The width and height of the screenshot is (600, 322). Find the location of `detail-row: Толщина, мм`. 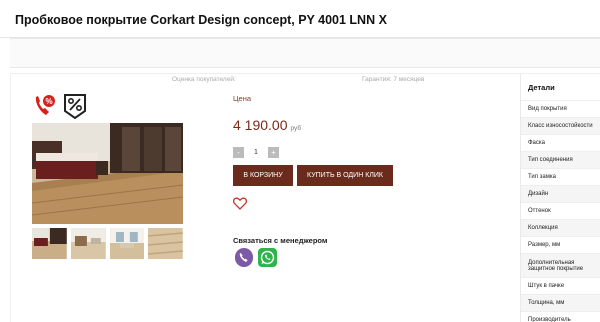

detail-row: Толщина, мм is located at coordinates (560, 303).